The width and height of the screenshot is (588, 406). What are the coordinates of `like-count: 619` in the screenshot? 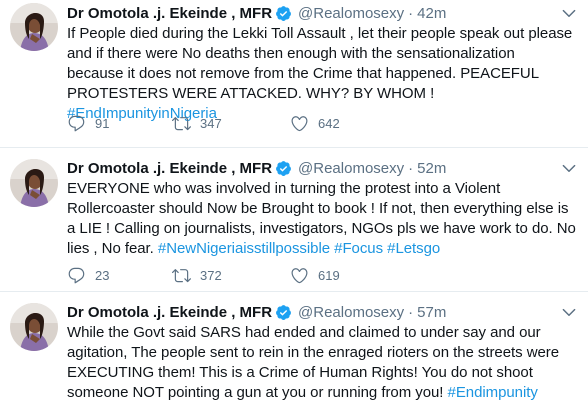 It's located at (329, 275).